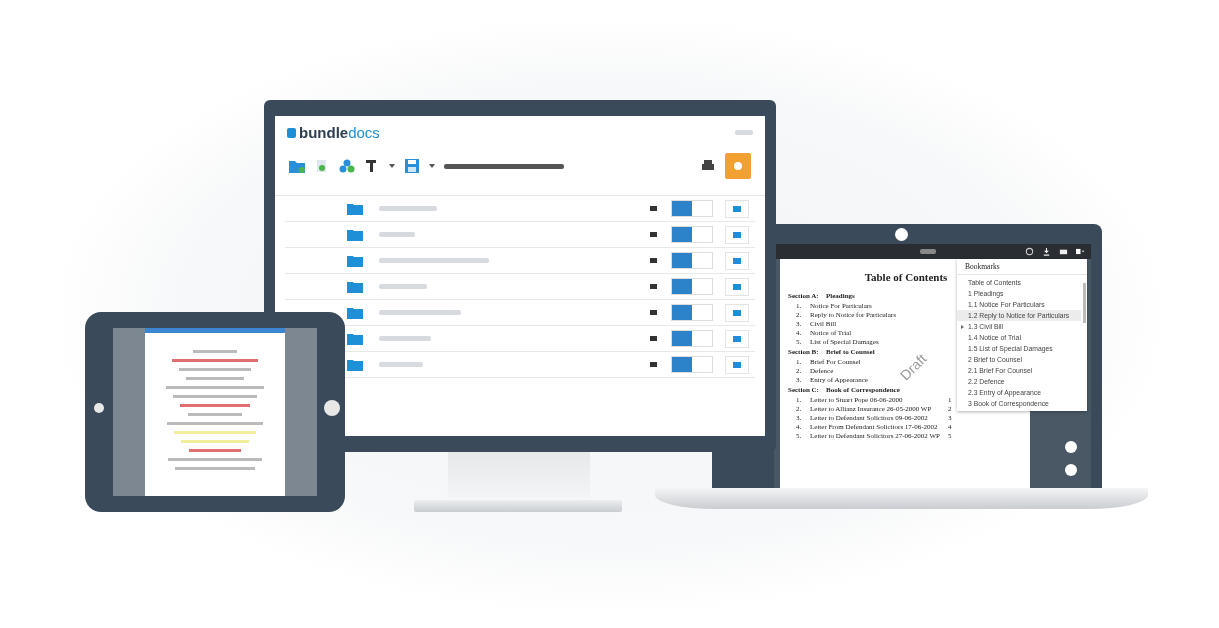  Describe the element at coordinates (333, 132) in the screenshot. I see `app-logo: bundledocs` at that location.